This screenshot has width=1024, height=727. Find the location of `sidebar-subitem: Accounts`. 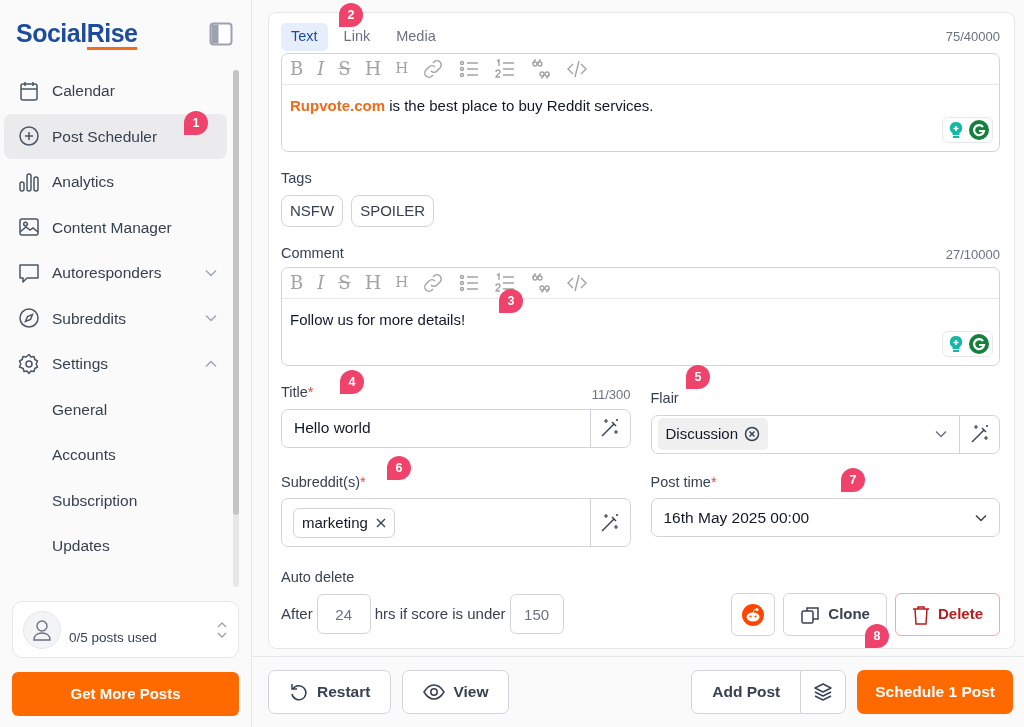

sidebar-subitem: Accounts is located at coordinates (115, 455).